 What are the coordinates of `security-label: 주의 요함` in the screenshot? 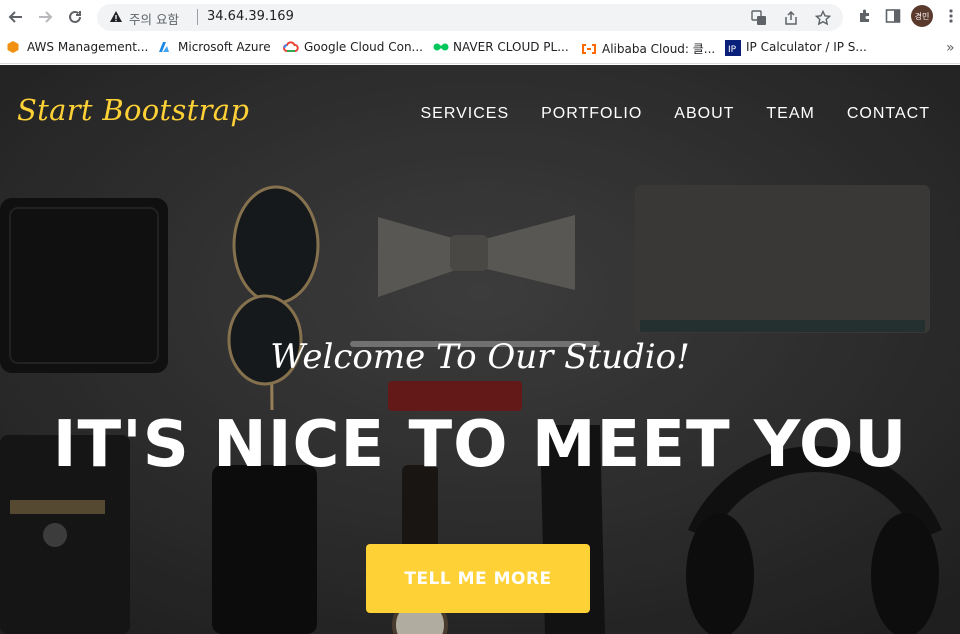 It's located at (154, 18).